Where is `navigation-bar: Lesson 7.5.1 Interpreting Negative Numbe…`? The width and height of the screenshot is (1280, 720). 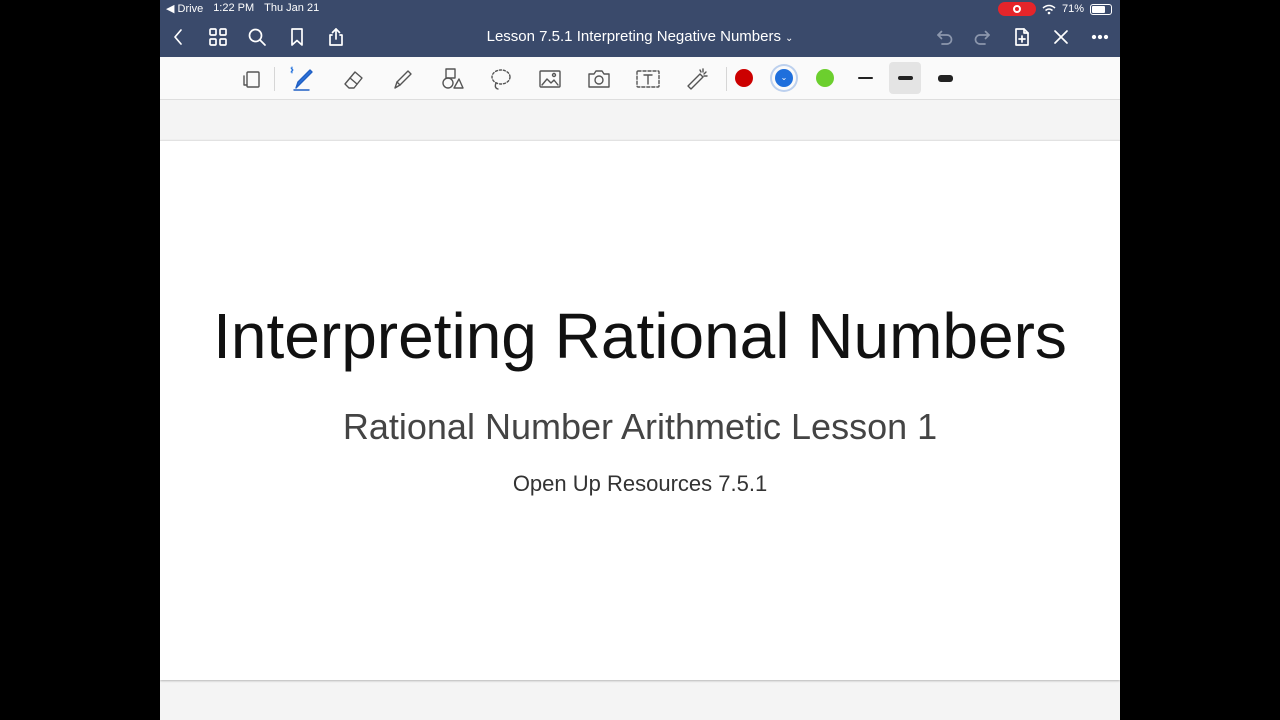 navigation-bar: Lesson 7.5.1 Interpreting Negative Numbe… is located at coordinates (640, 37).